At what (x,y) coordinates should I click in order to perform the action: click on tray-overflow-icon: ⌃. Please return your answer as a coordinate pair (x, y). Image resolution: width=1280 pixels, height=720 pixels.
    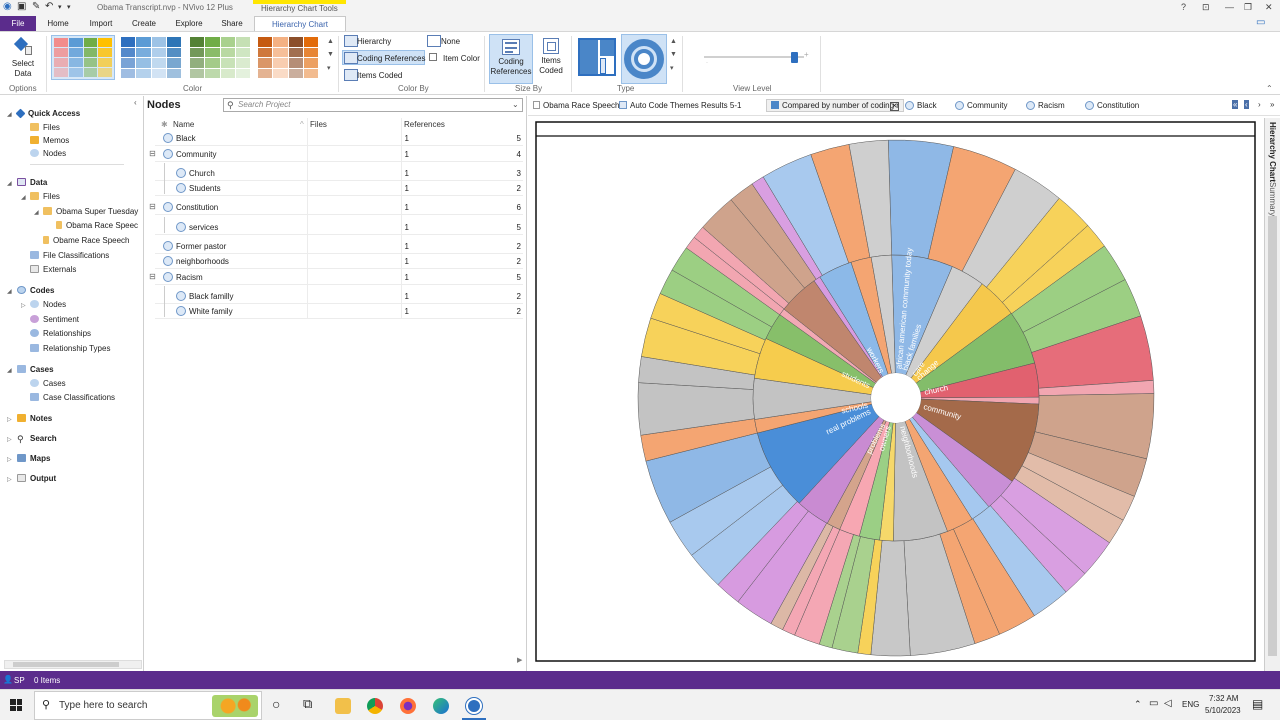
    Looking at the image, I should click on (1138, 704).